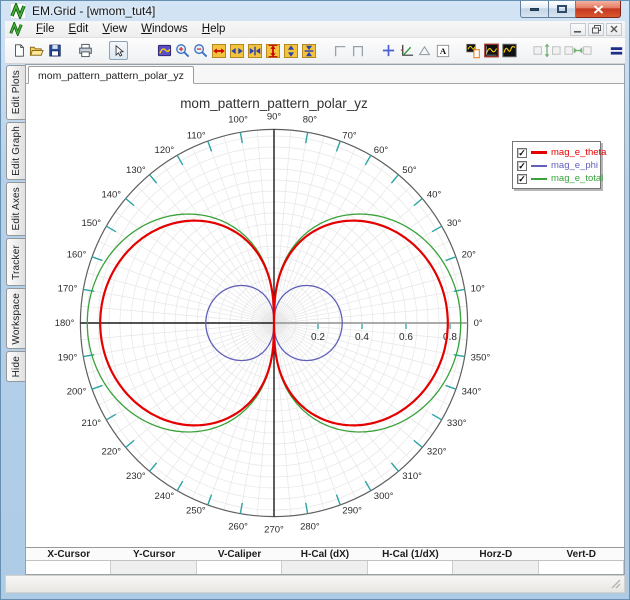 The image size is (630, 600). I want to click on readout-value-x-cursor, so click(69, 567).